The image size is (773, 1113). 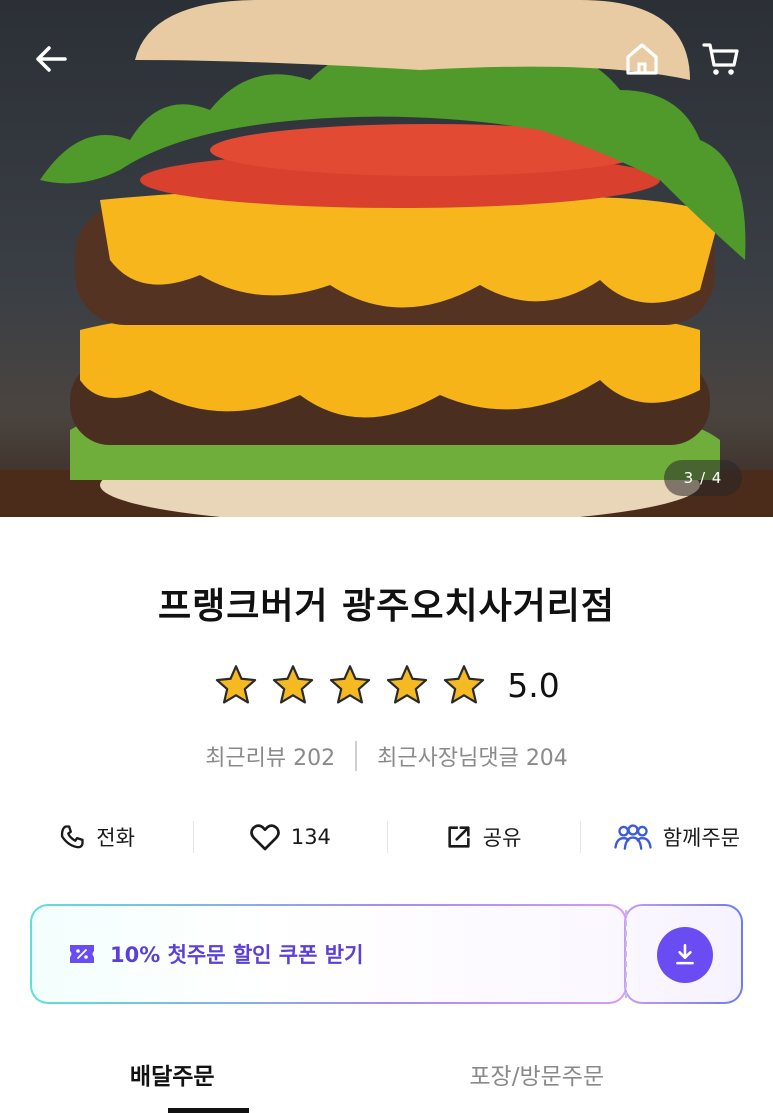 What do you see at coordinates (72, 837) in the screenshot?
I see `phone-icon` at bounding box center [72, 837].